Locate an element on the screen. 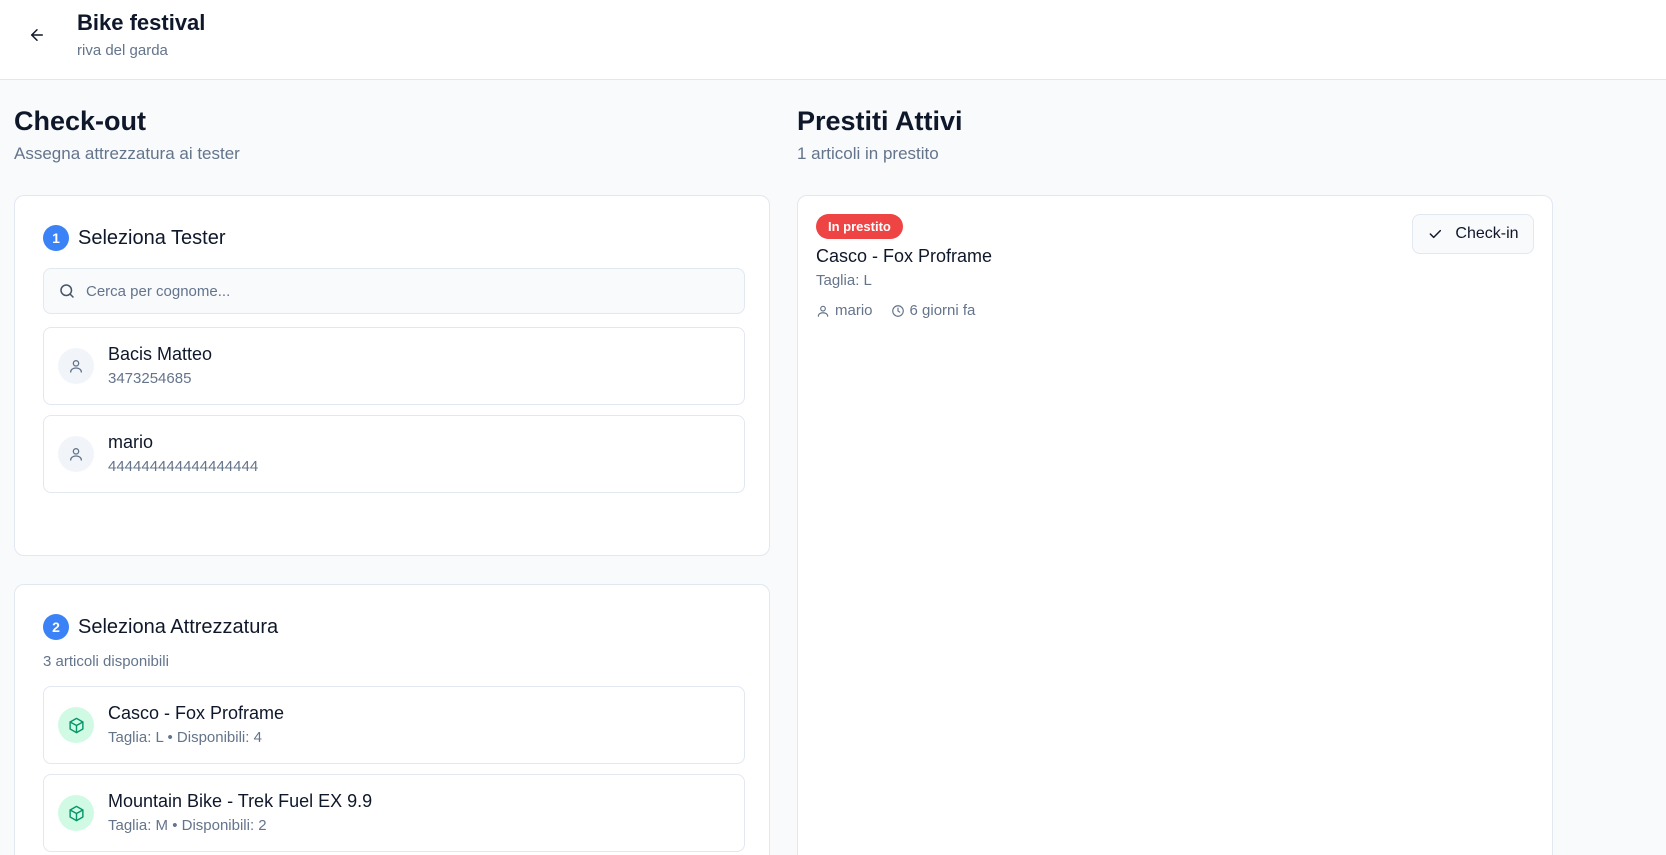  check-in-label: Check-in is located at coordinates (1487, 233).